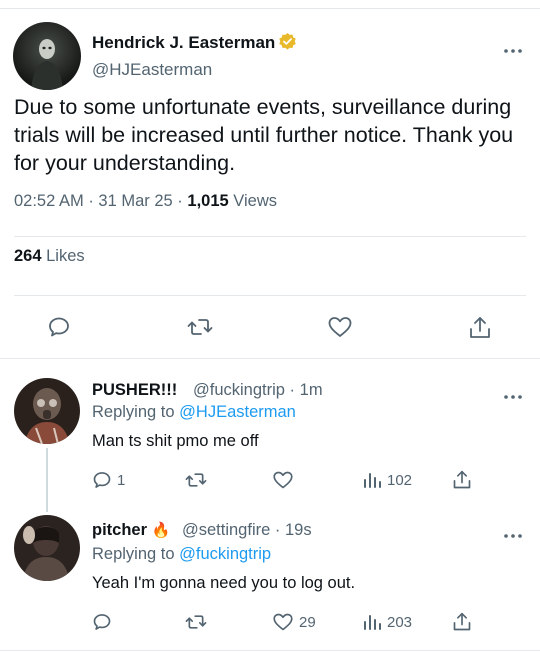 The image size is (540, 652). Describe the element at coordinates (298, 530) in the screenshot. I see `reply-time: 19s` at that location.